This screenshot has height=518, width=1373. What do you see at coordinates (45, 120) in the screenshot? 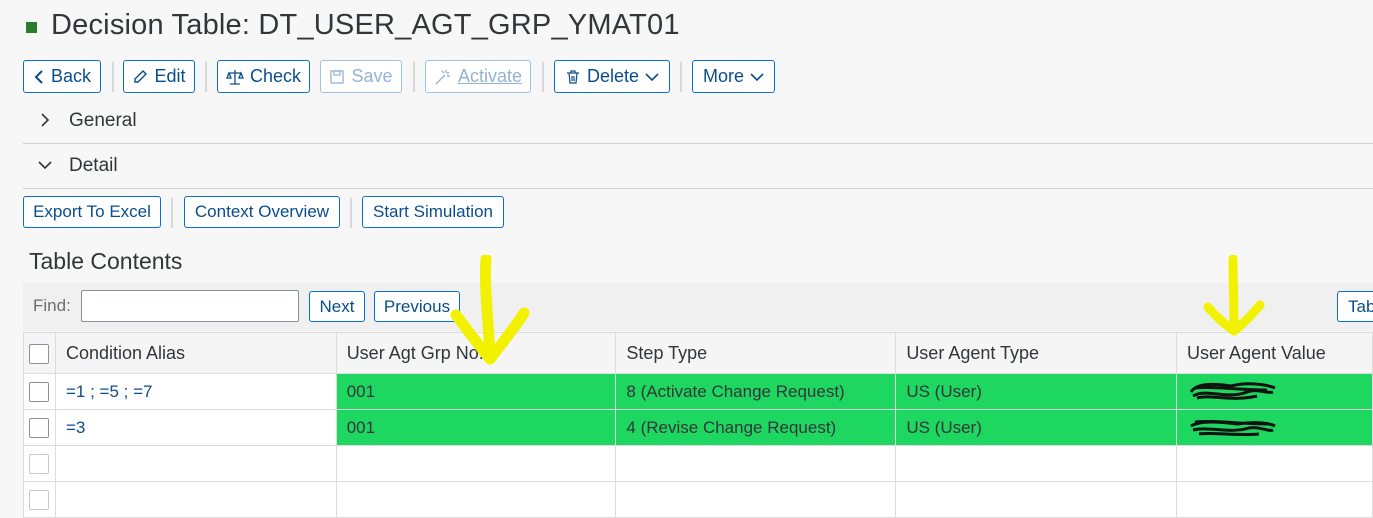
I see `chevron-right-icon` at bounding box center [45, 120].